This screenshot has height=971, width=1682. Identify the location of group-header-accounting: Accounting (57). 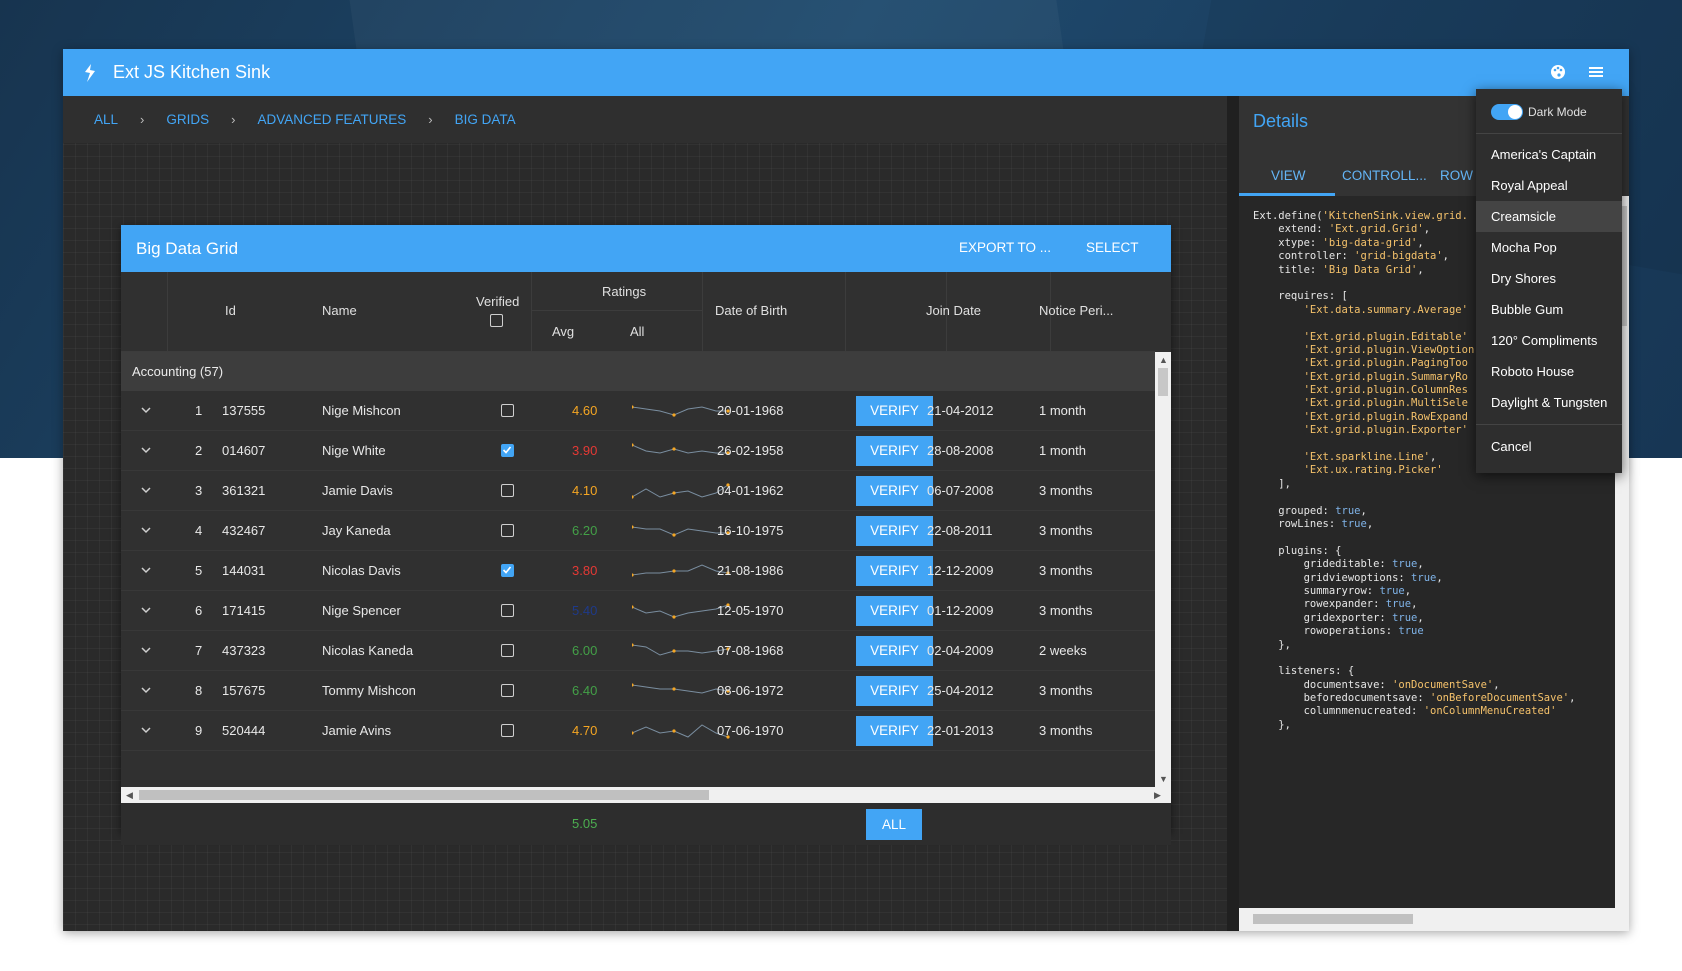
(638, 371).